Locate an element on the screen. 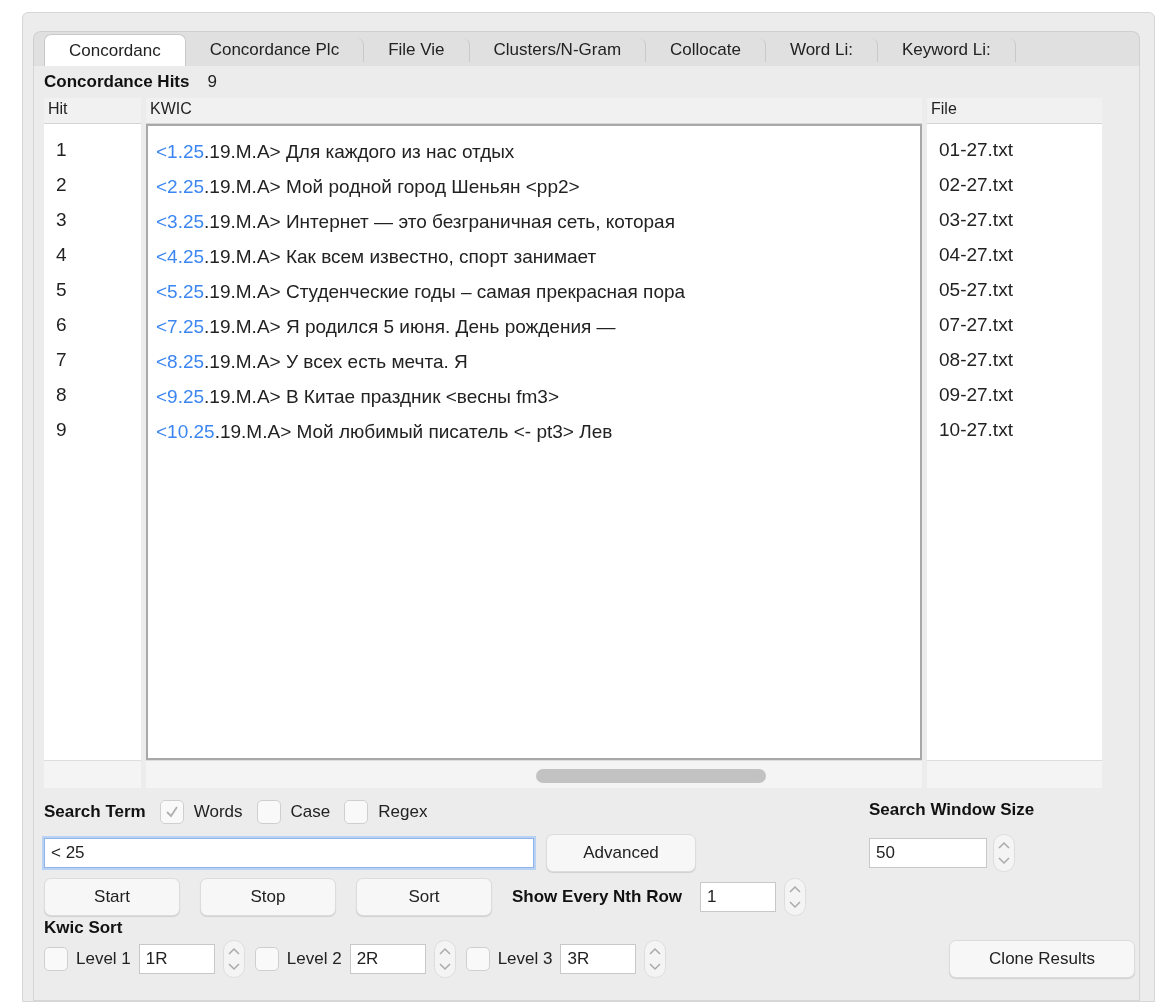 The image size is (1157, 1004). tab: File Vie is located at coordinates (417, 50).